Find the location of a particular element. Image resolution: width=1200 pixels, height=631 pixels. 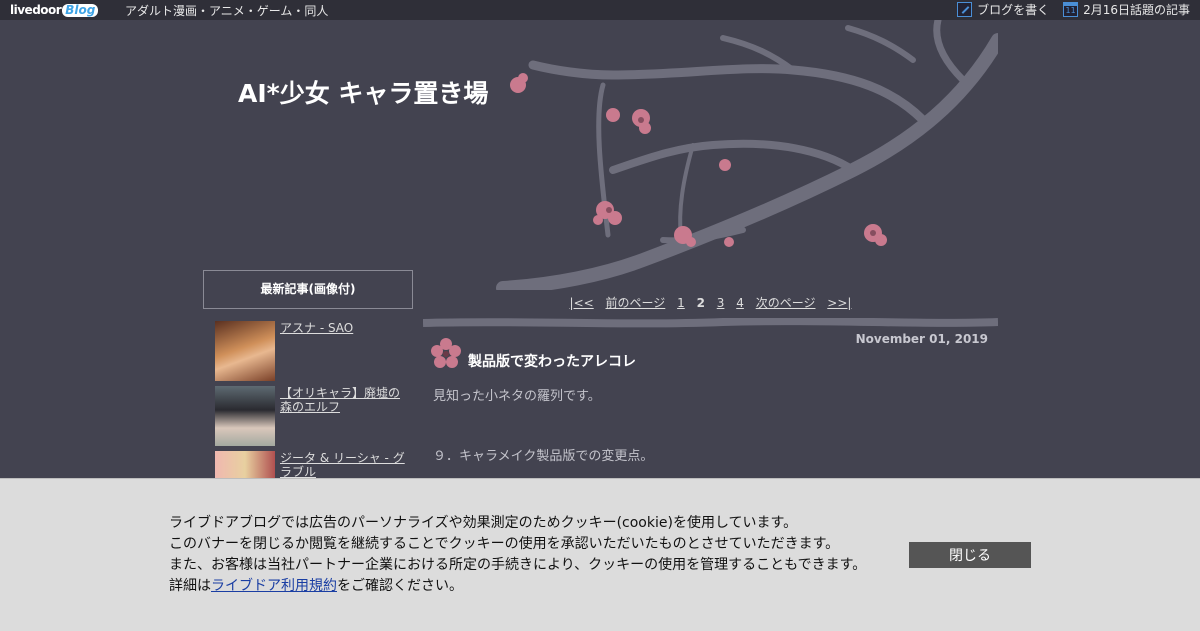

livedoor-blog-logo: livedoor Blog is located at coordinates (57, 10).